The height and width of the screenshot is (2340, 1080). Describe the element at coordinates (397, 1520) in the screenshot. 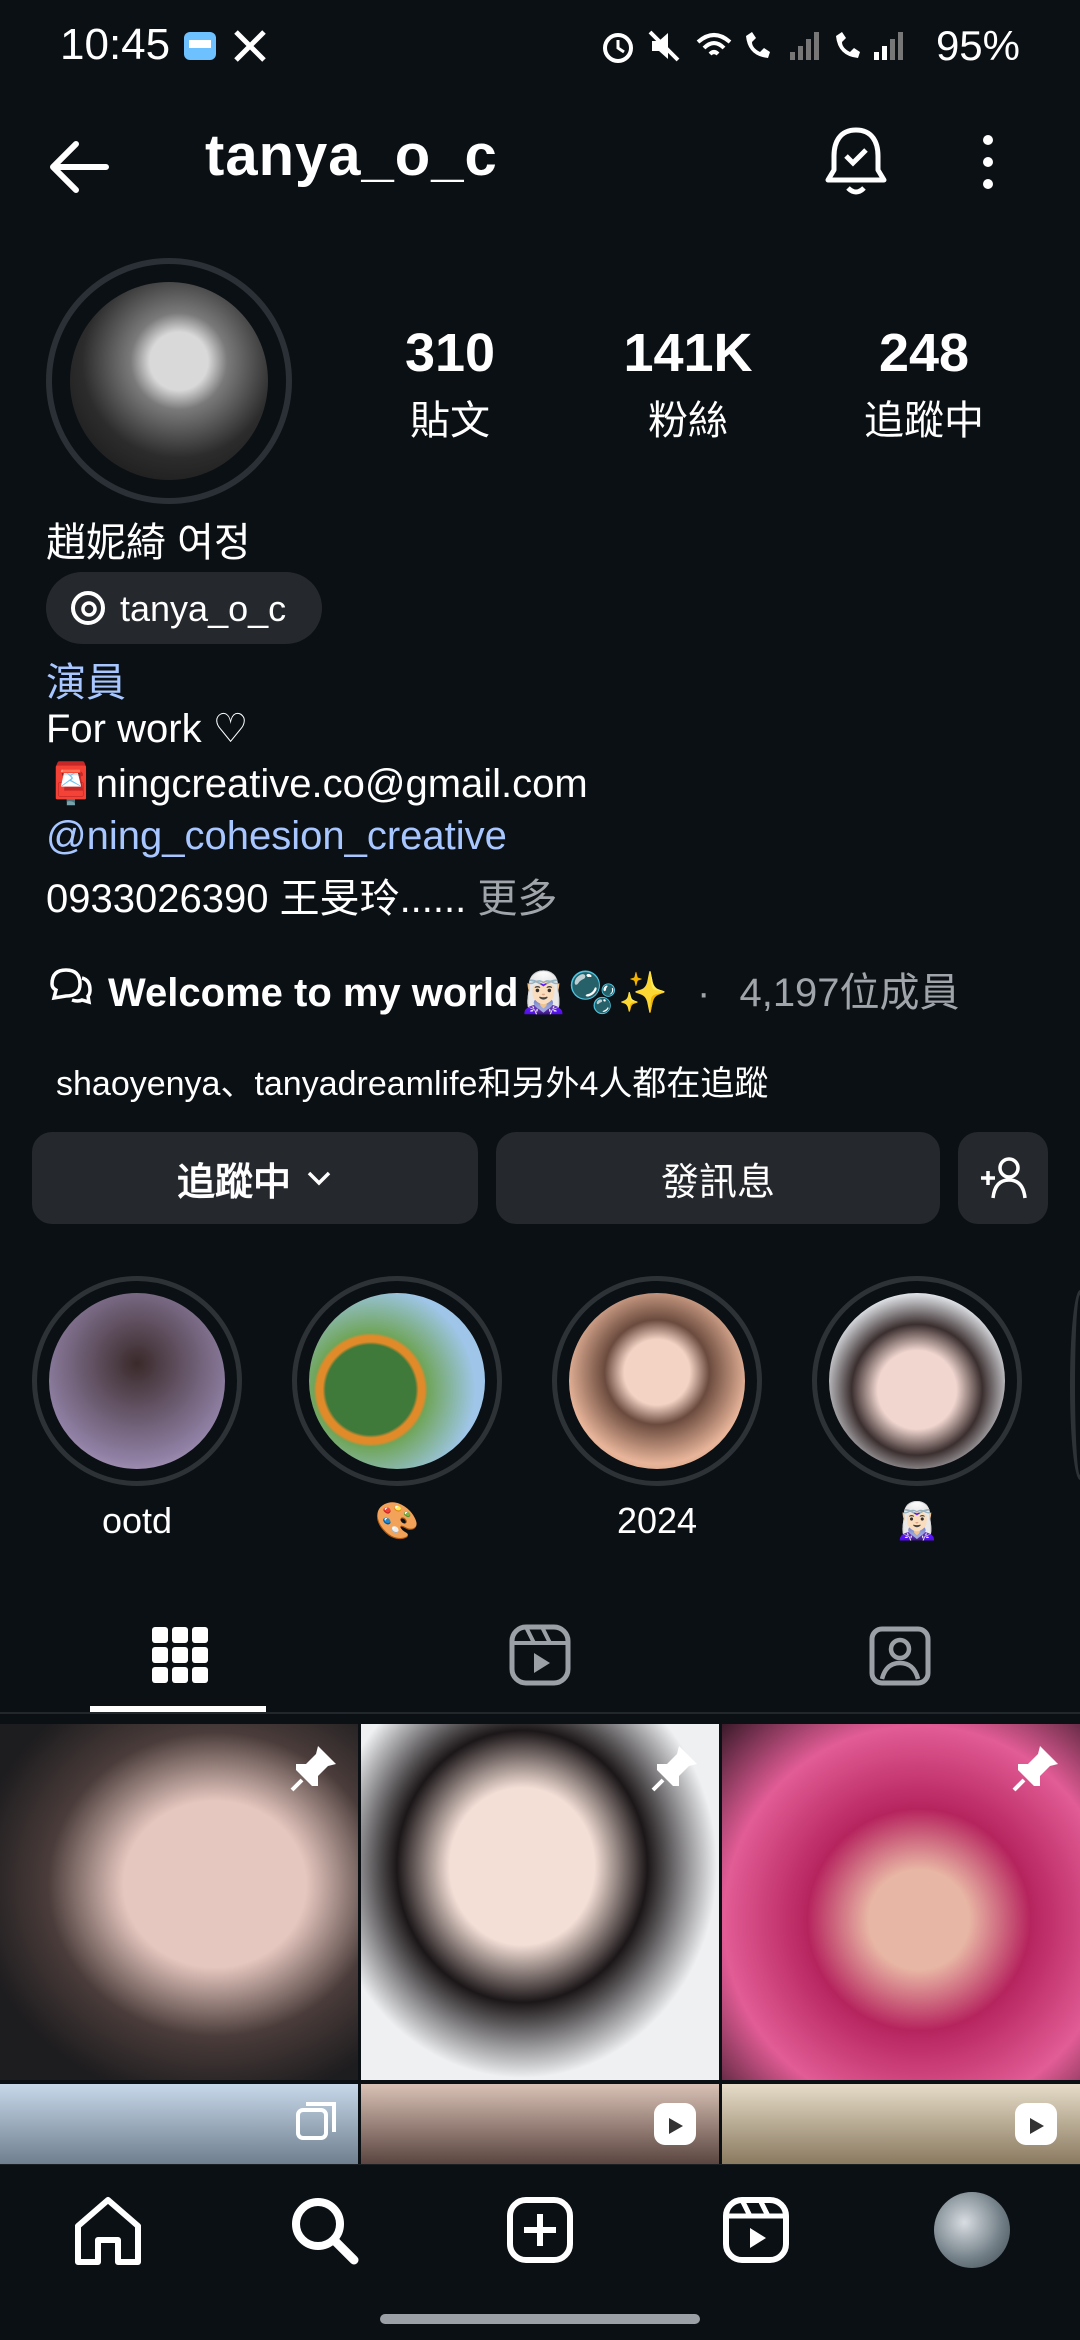

I see `highlight-label: 🎨` at that location.